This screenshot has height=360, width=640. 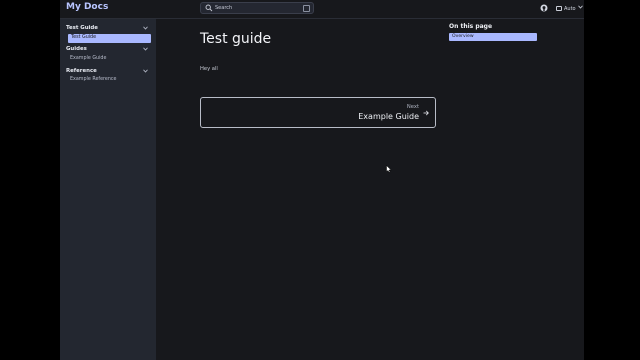 I want to click on toc-item-overview: Overview, so click(x=493, y=37).